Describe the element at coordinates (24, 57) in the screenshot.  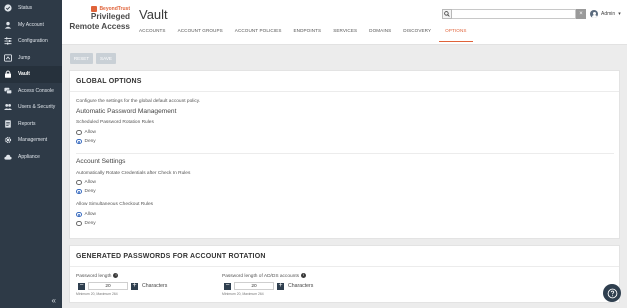
I see `sidebar-item-label: Jump` at that location.